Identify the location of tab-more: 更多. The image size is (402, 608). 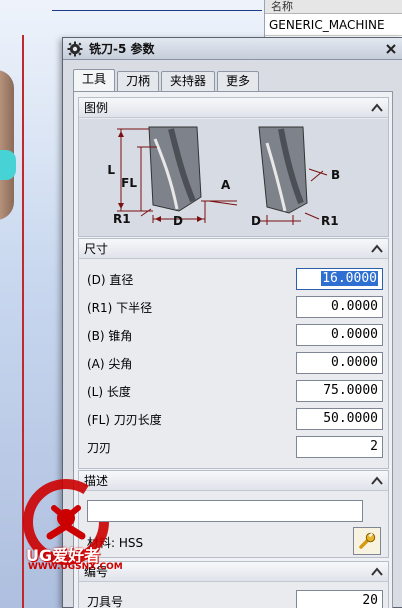
(238, 81).